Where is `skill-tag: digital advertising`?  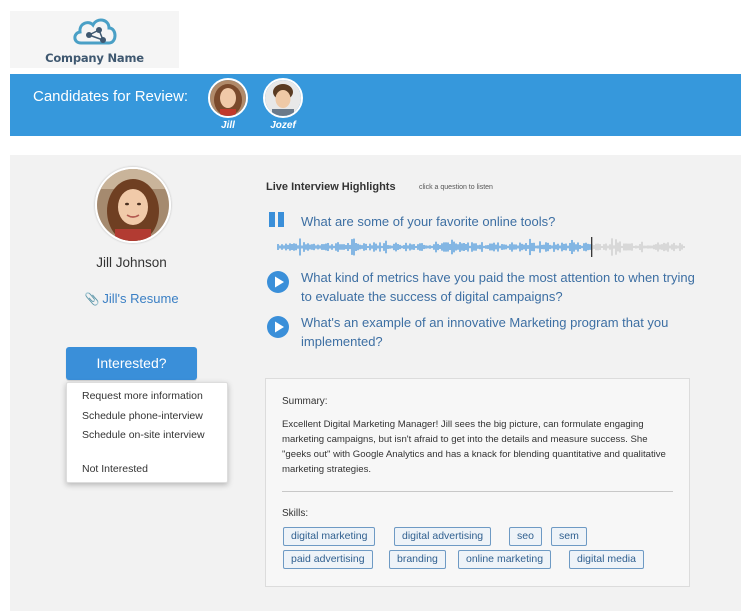
skill-tag: digital advertising is located at coordinates (443, 536).